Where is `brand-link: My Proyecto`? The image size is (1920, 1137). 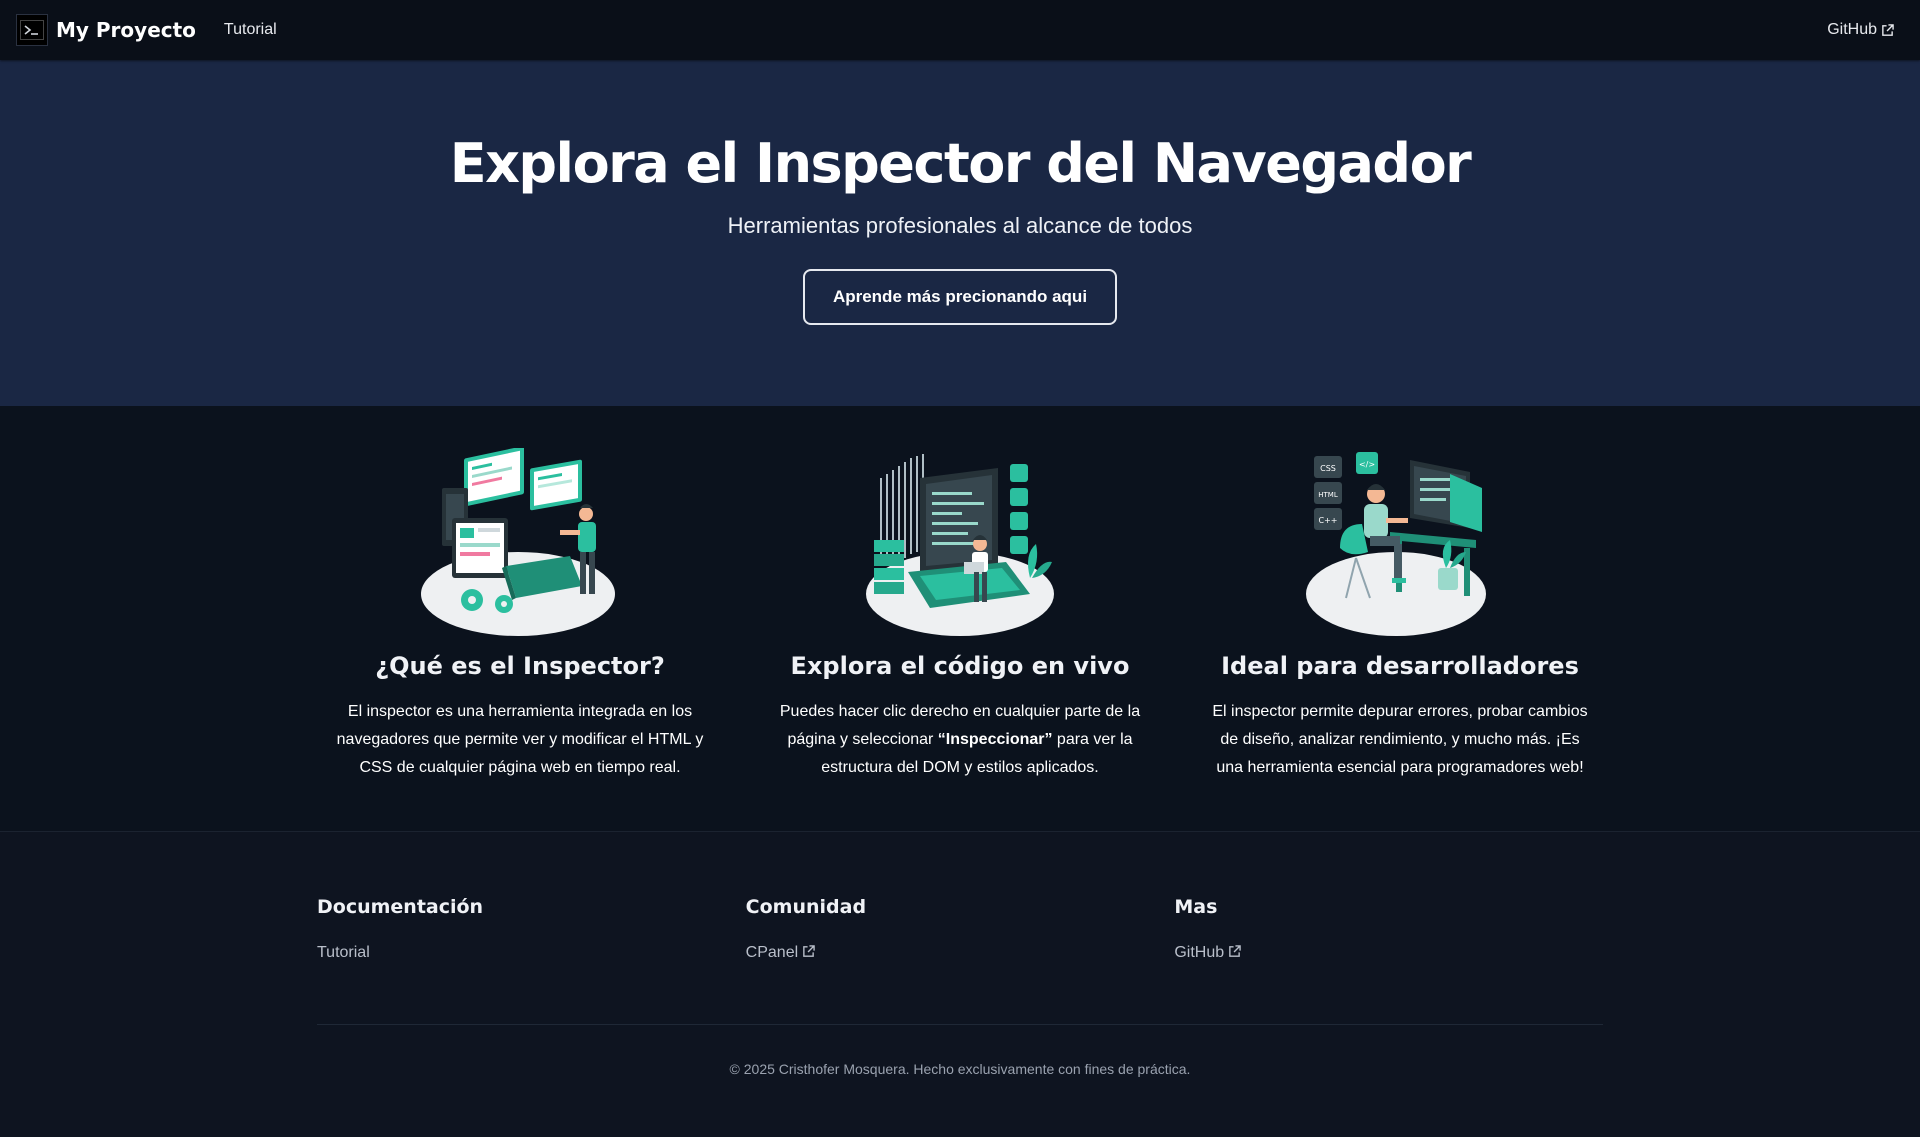
brand-link: My Proyecto is located at coordinates (106, 30).